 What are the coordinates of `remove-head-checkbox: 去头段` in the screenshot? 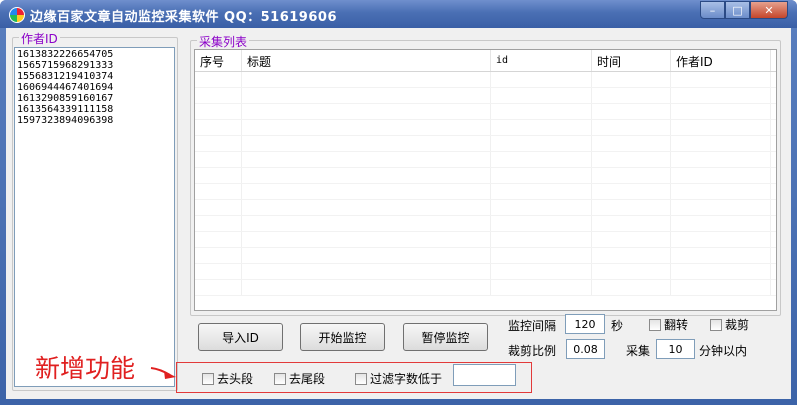 It's located at (227, 378).